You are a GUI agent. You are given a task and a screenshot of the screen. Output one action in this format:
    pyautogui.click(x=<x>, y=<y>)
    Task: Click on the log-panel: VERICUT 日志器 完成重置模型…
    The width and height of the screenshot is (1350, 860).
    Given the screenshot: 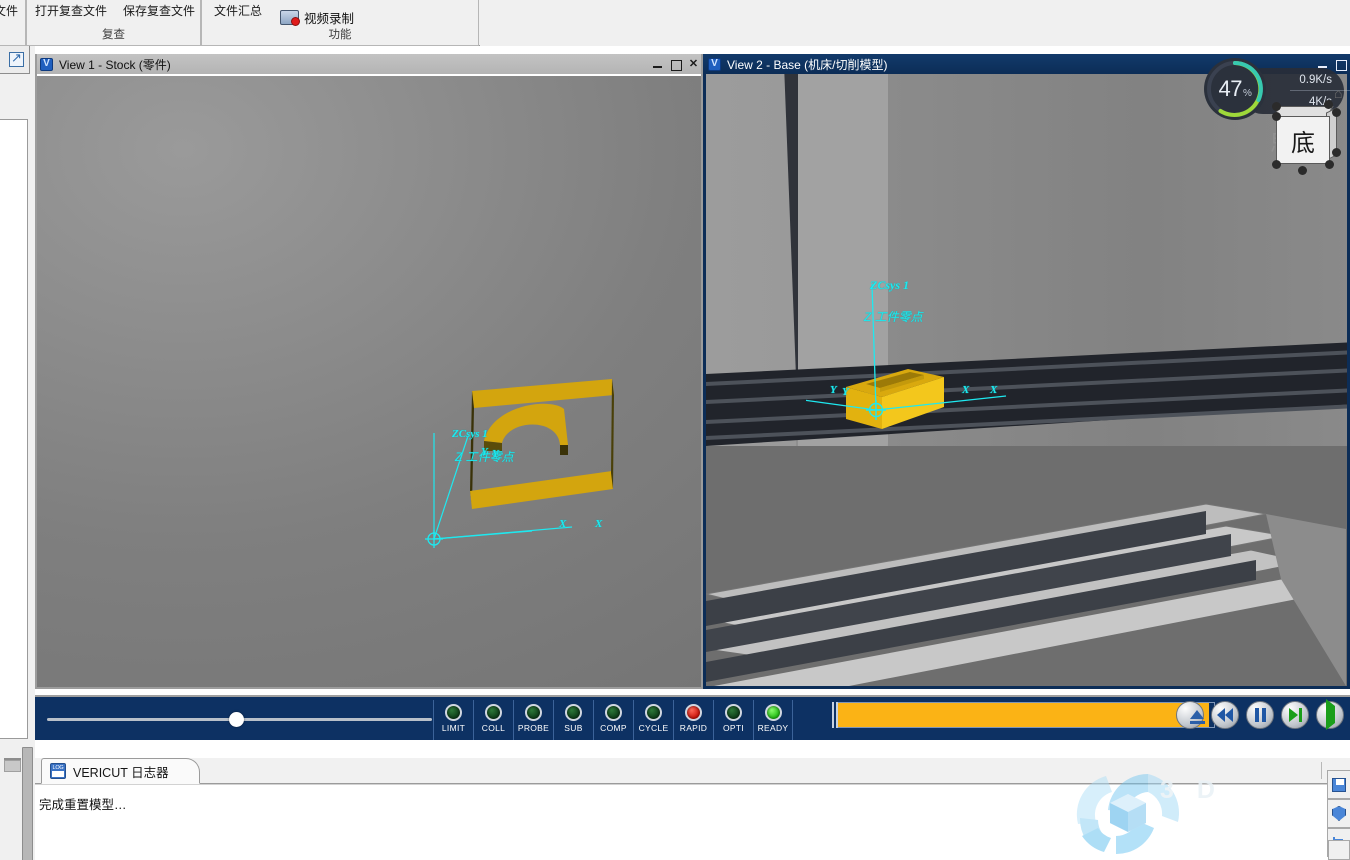 What is the action you would take?
    pyautogui.click(x=692, y=800)
    